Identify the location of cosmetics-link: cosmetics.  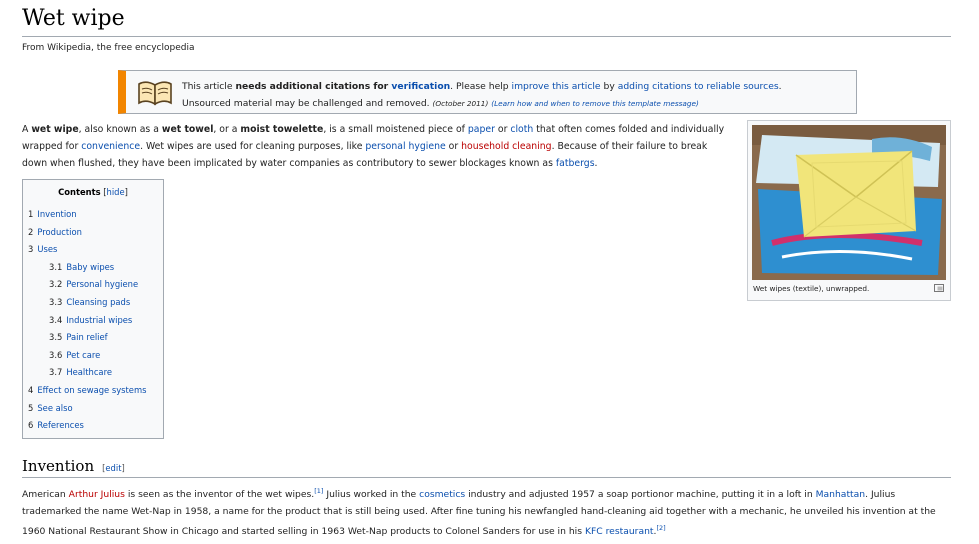
(442, 494).